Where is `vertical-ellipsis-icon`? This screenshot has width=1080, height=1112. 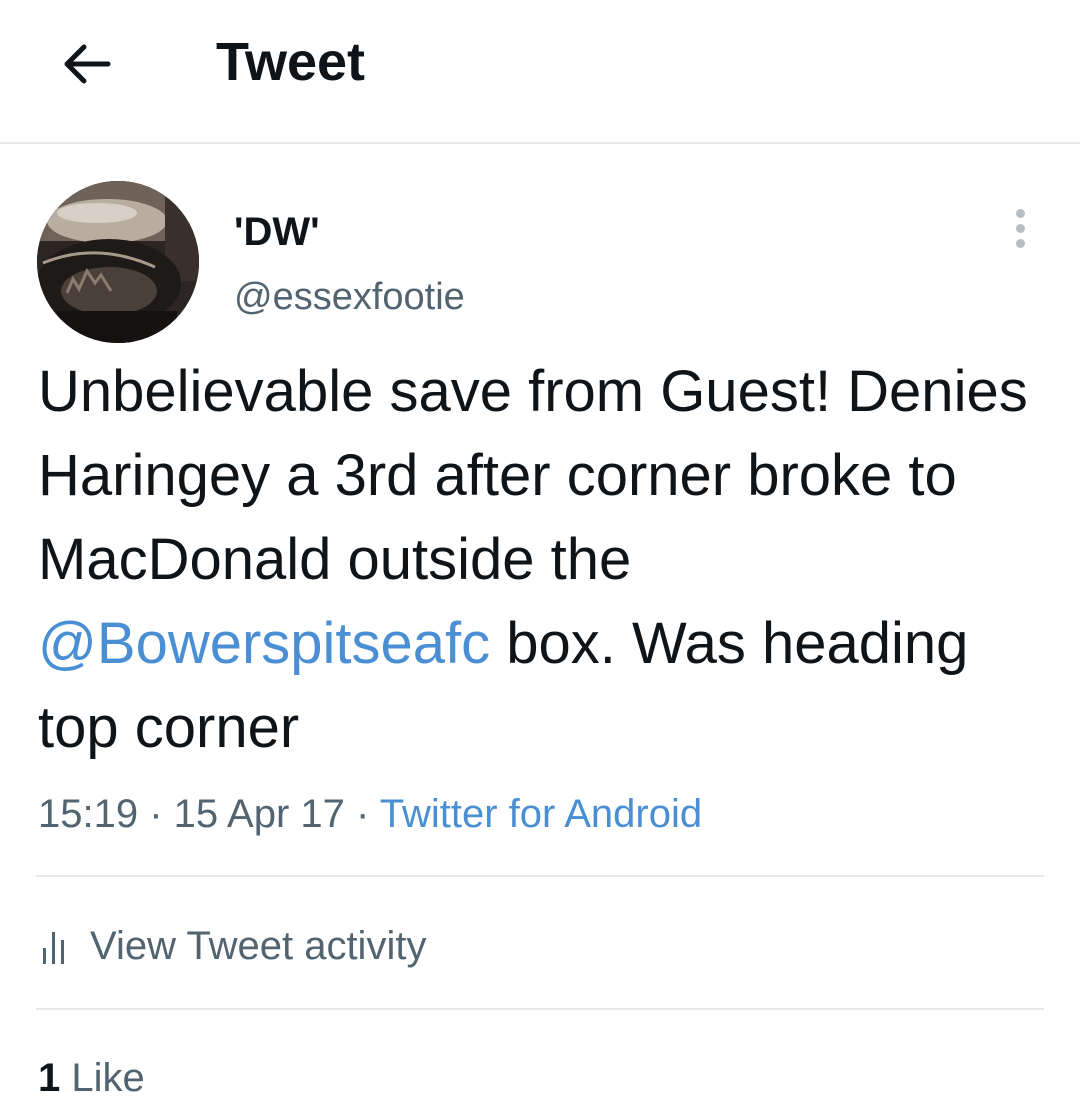 vertical-ellipsis-icon is located at coordinates (1020, 213).